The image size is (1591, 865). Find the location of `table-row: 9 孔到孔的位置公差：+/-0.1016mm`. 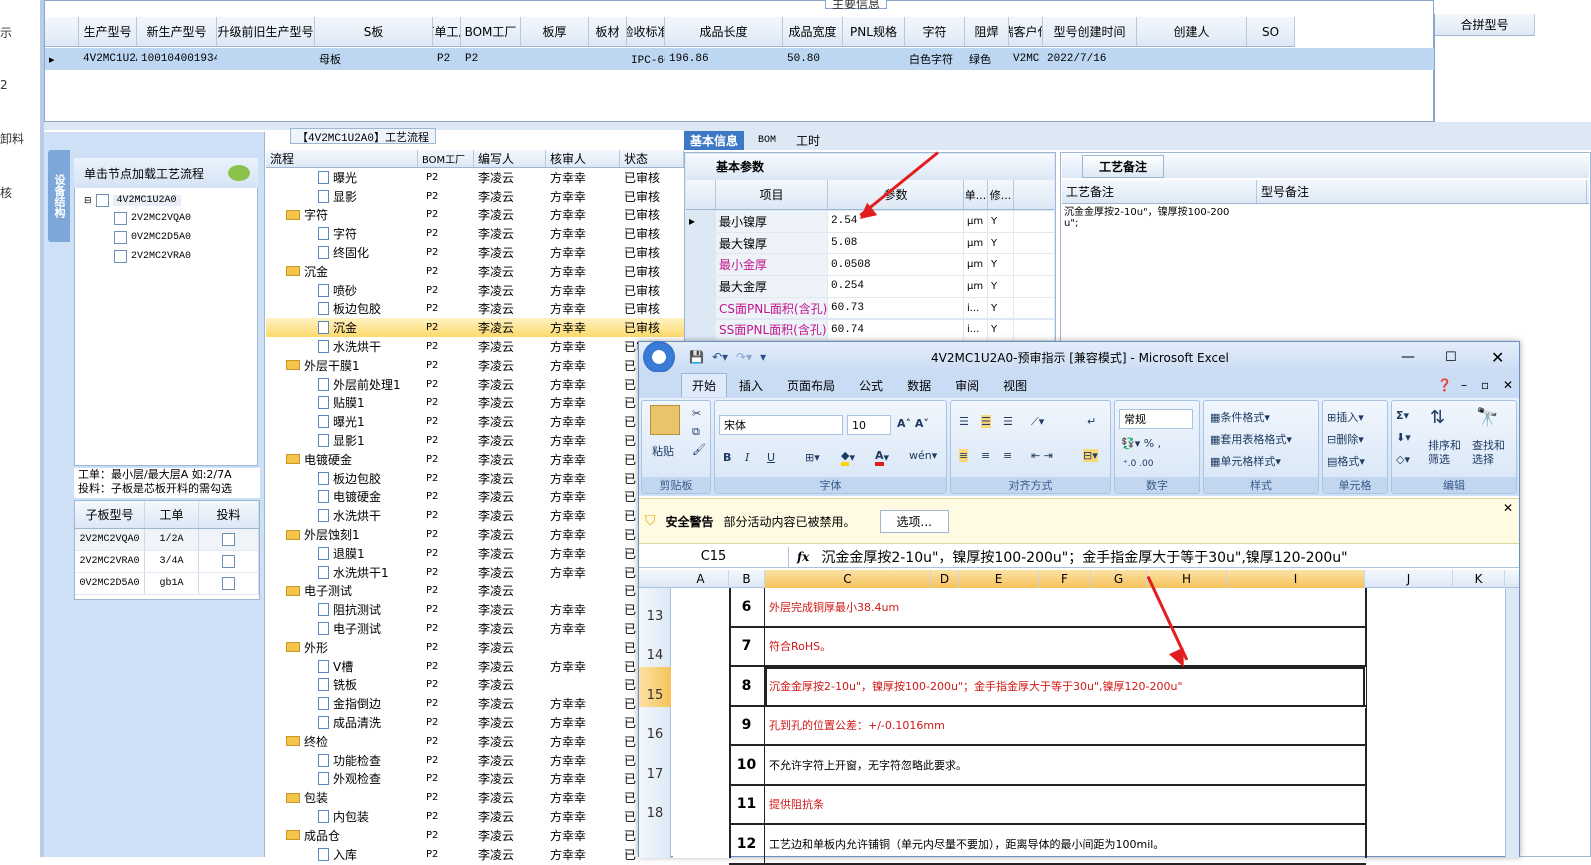

table-row: 9 孔到孔的位置公差：+/-0.1016mm is located at coordinates (1047, 726).